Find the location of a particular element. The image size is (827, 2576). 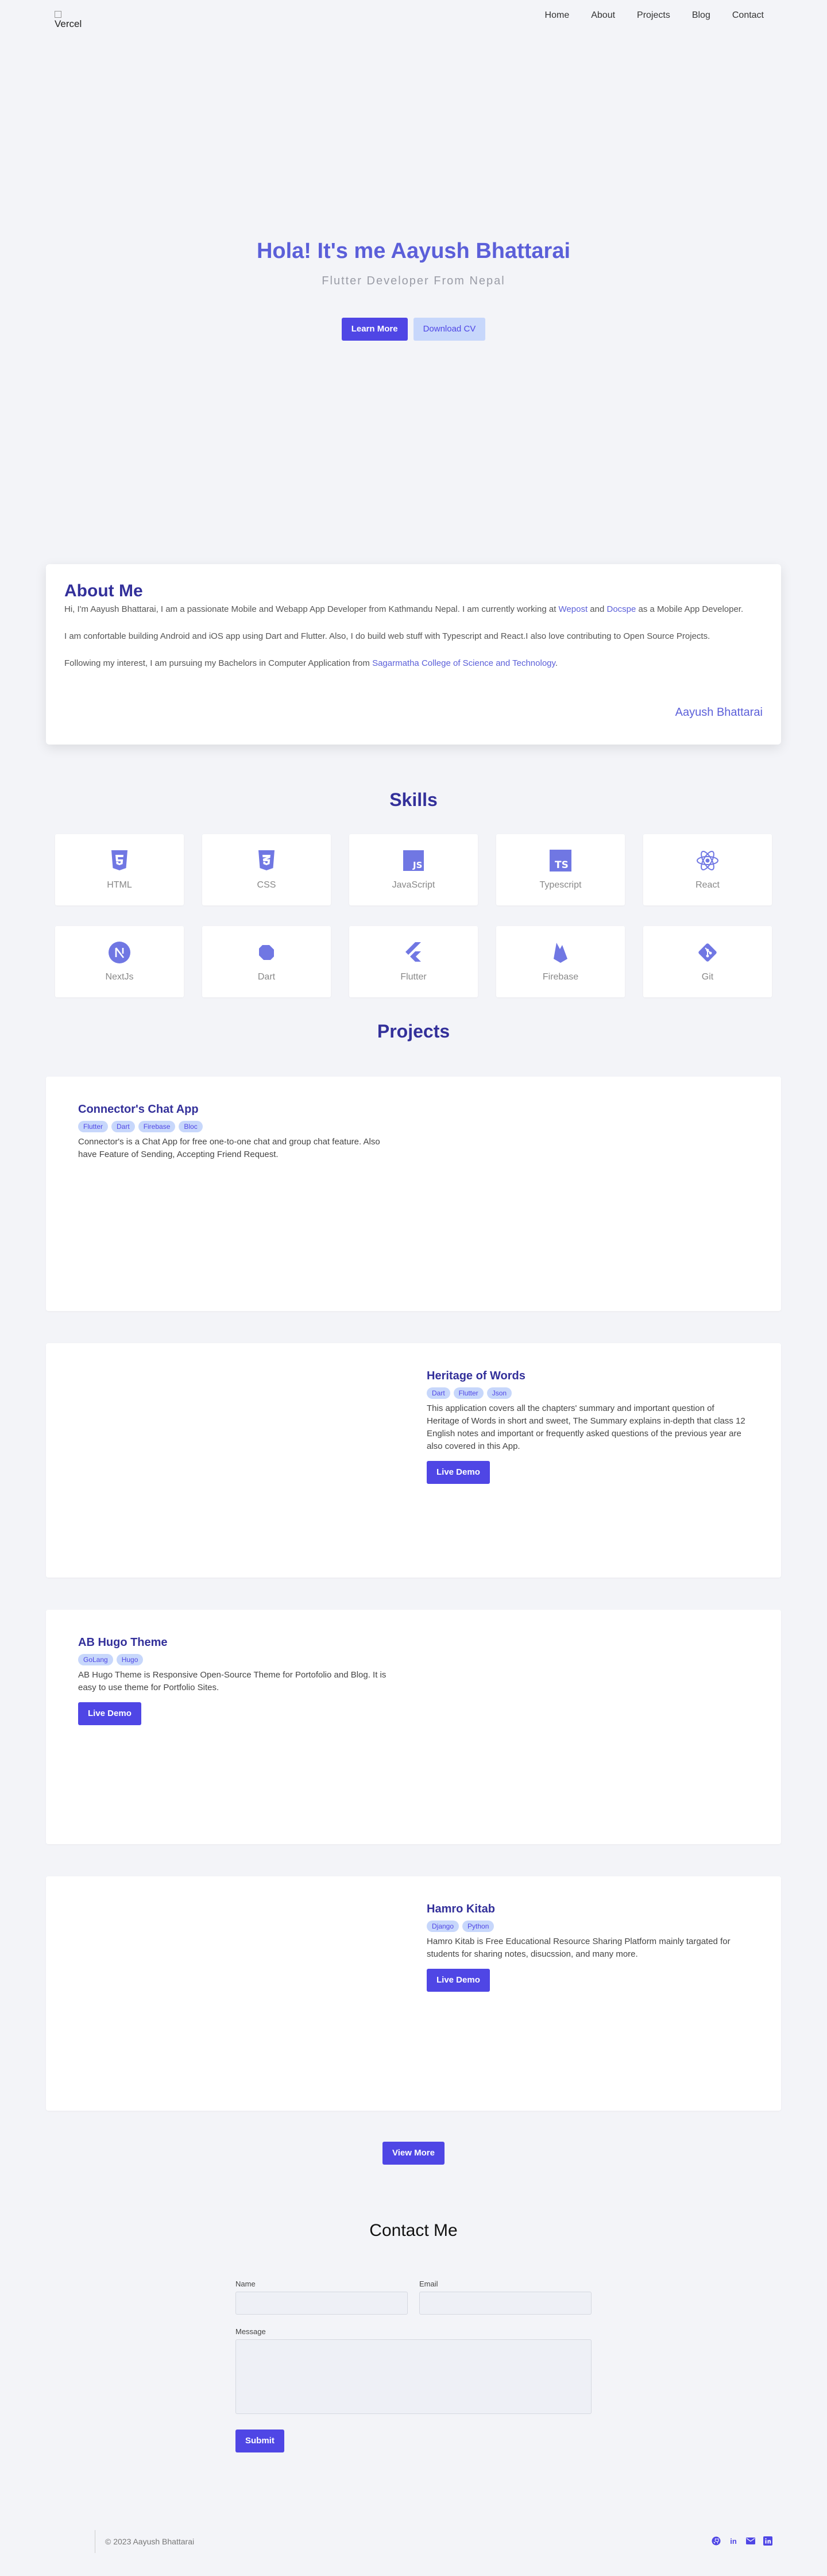

skill-label: Typescript is located at coordinates (560, 885).